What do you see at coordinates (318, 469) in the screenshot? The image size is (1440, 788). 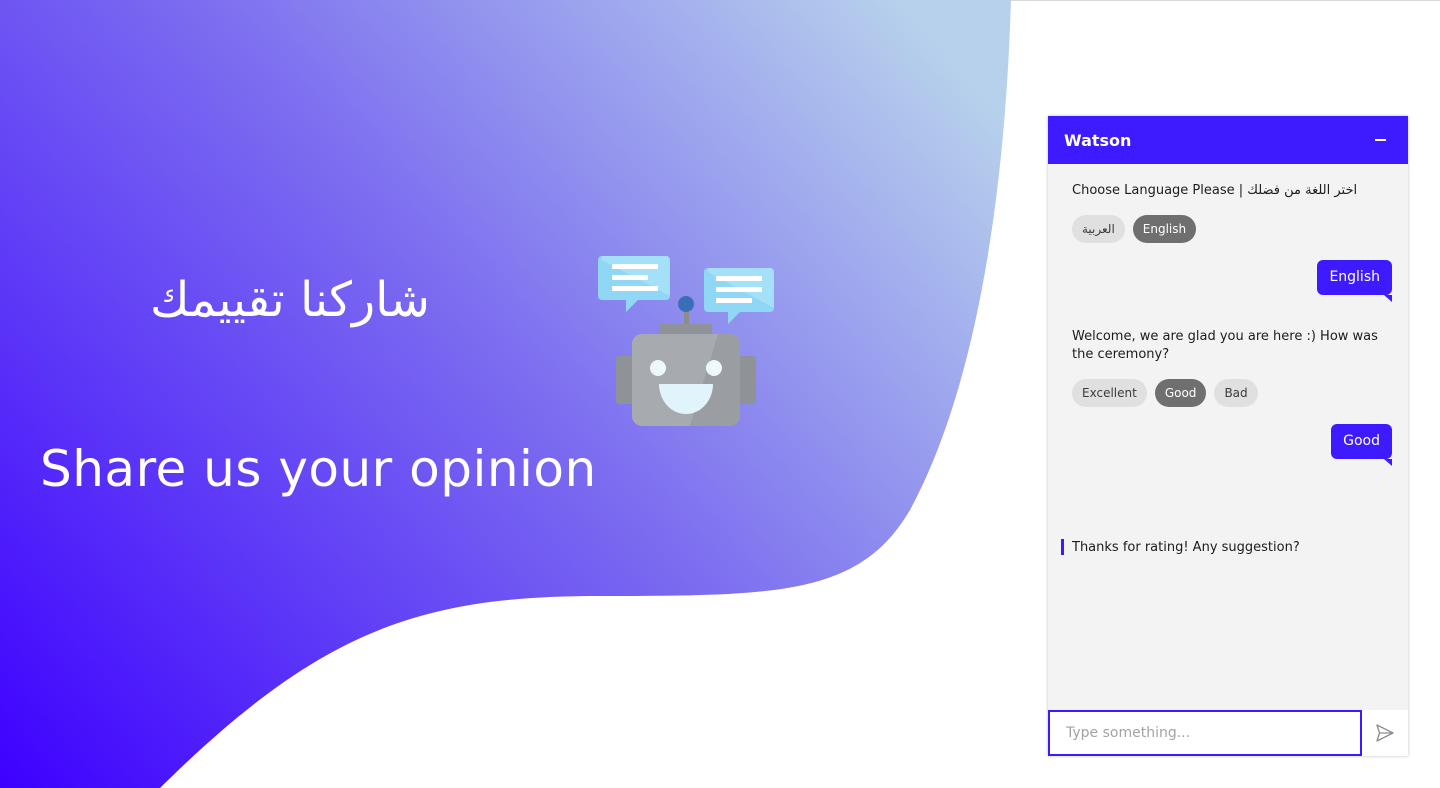 I see `hero-title-english: Share us your opinion` at bounding box center [318, 469].